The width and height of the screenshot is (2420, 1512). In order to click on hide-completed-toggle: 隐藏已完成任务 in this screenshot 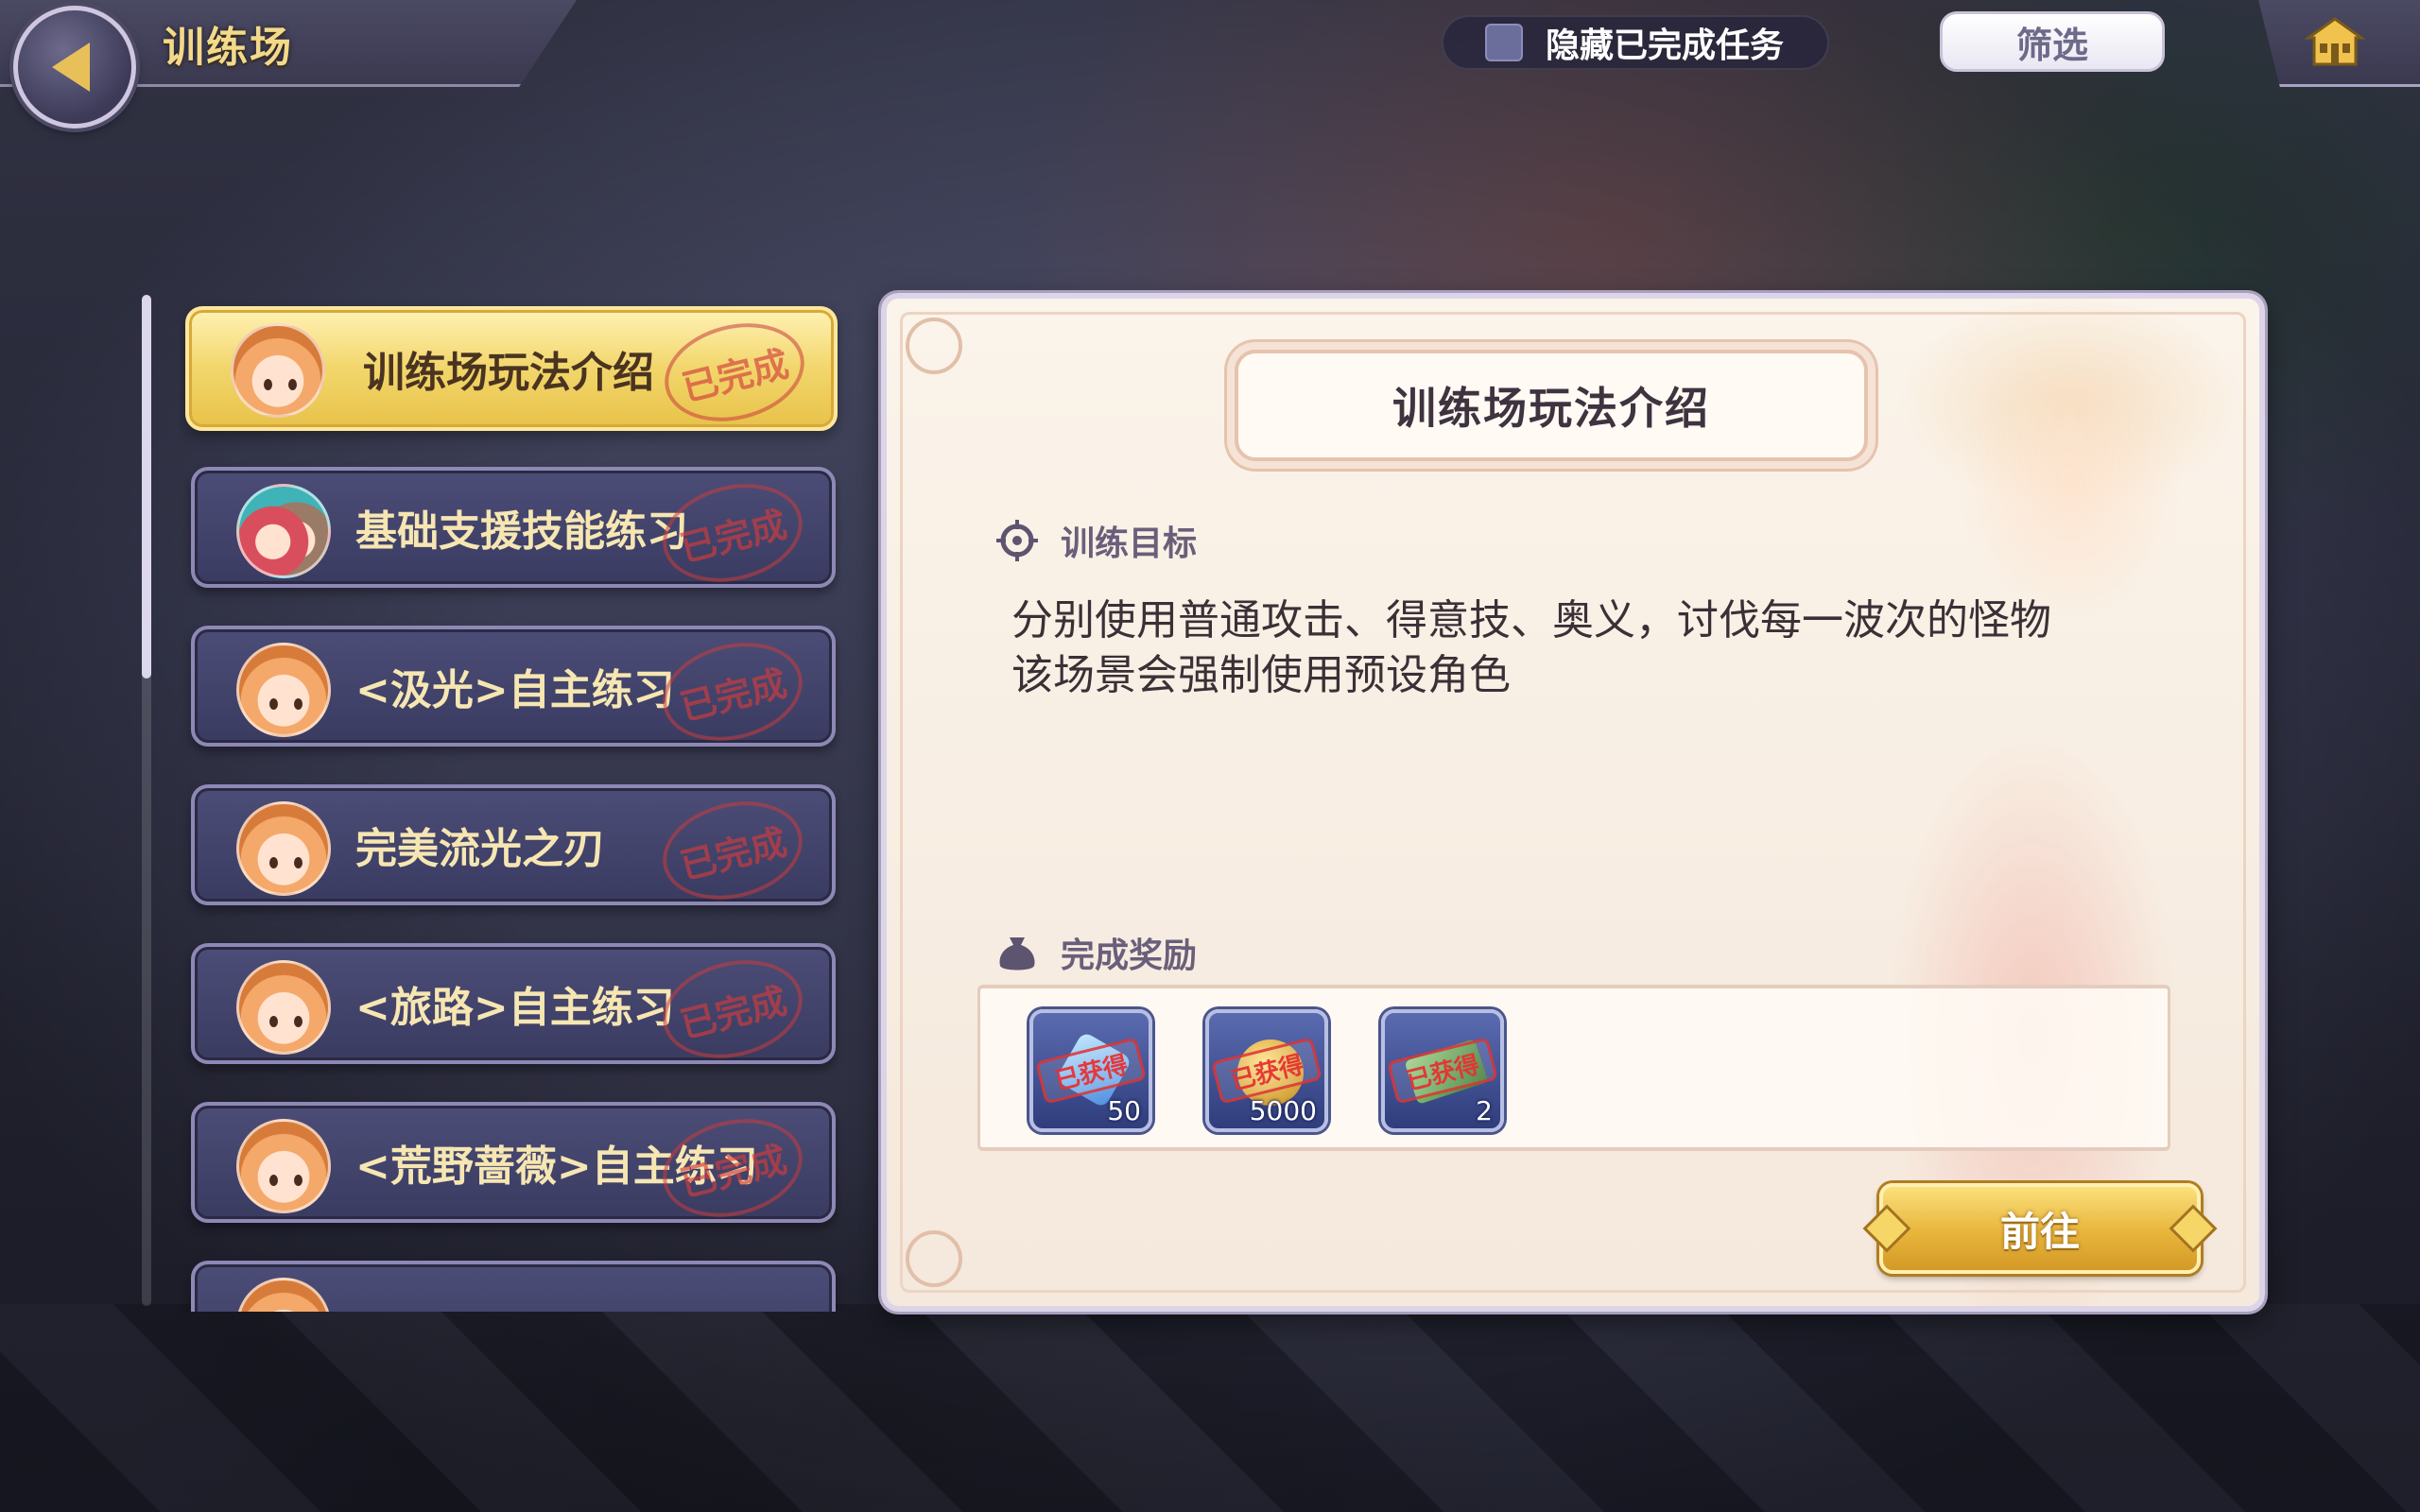, I will do `click(1635, 42)`.